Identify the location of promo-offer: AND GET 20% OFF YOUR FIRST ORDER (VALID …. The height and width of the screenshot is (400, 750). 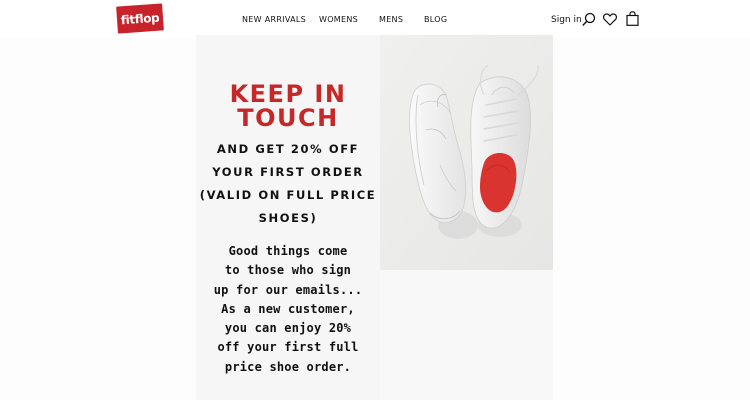
(288, 184).